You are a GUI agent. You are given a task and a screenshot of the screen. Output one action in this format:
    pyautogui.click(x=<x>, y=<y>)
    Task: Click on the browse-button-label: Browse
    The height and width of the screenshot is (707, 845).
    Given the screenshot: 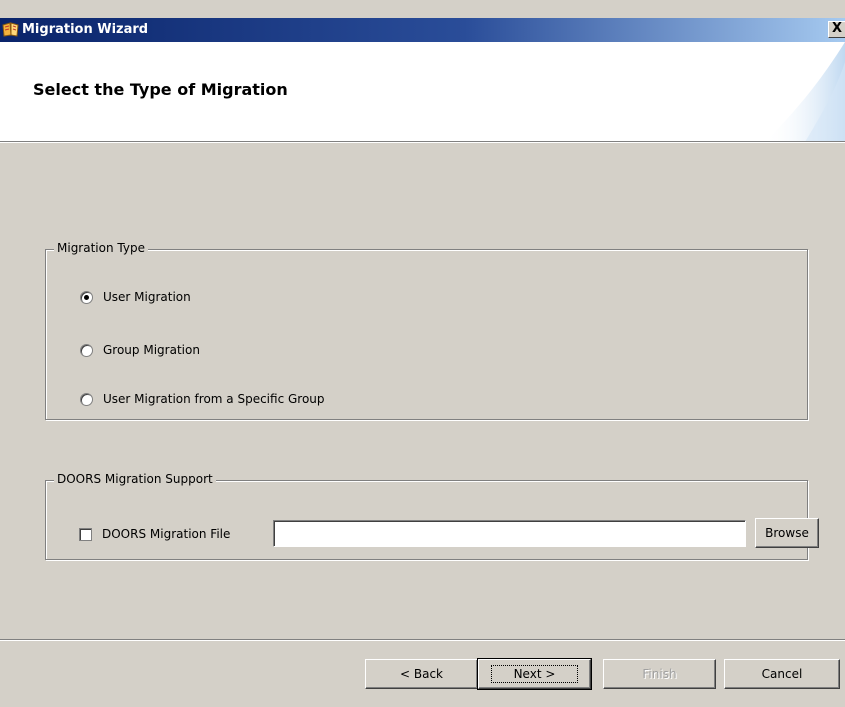 What is the action you would take?
    pyautogui.click(x=787, y=533)
    